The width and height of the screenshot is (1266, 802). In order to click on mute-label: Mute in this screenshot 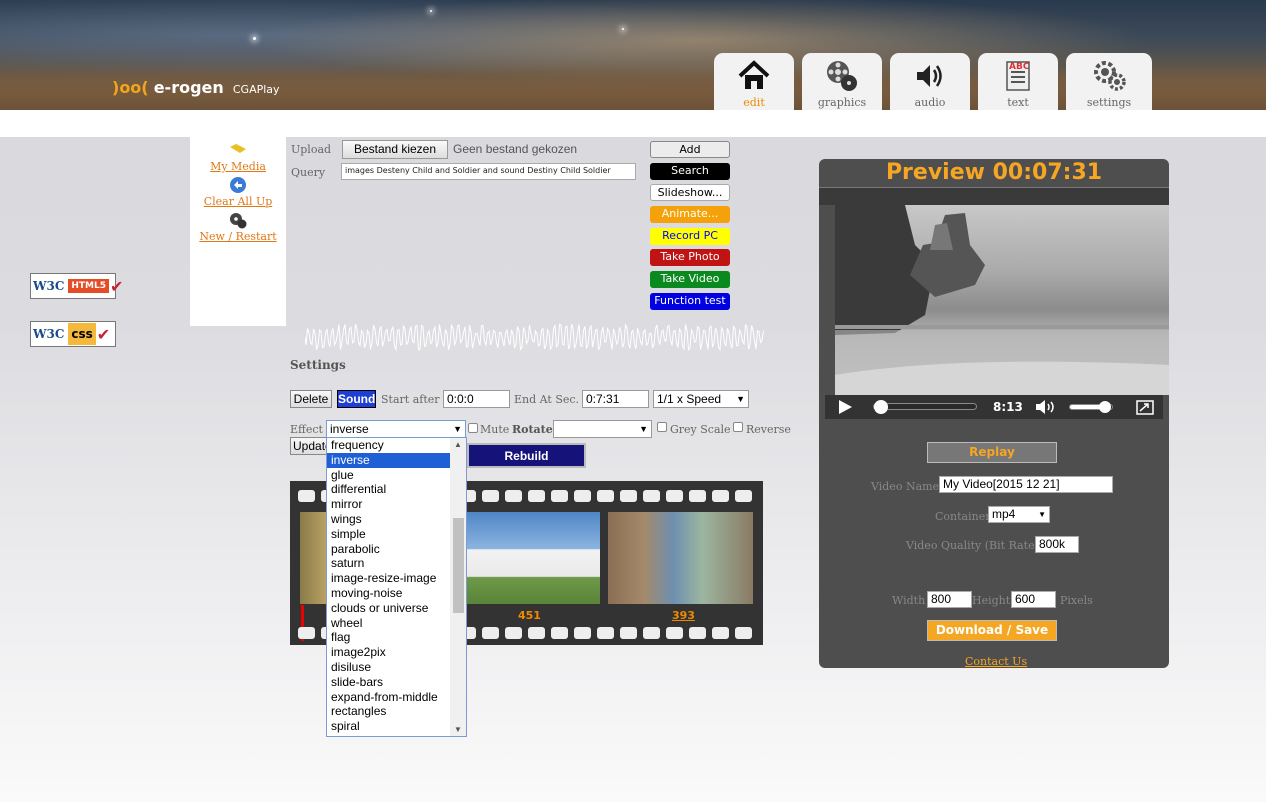, I will do `click(495, 429)`.